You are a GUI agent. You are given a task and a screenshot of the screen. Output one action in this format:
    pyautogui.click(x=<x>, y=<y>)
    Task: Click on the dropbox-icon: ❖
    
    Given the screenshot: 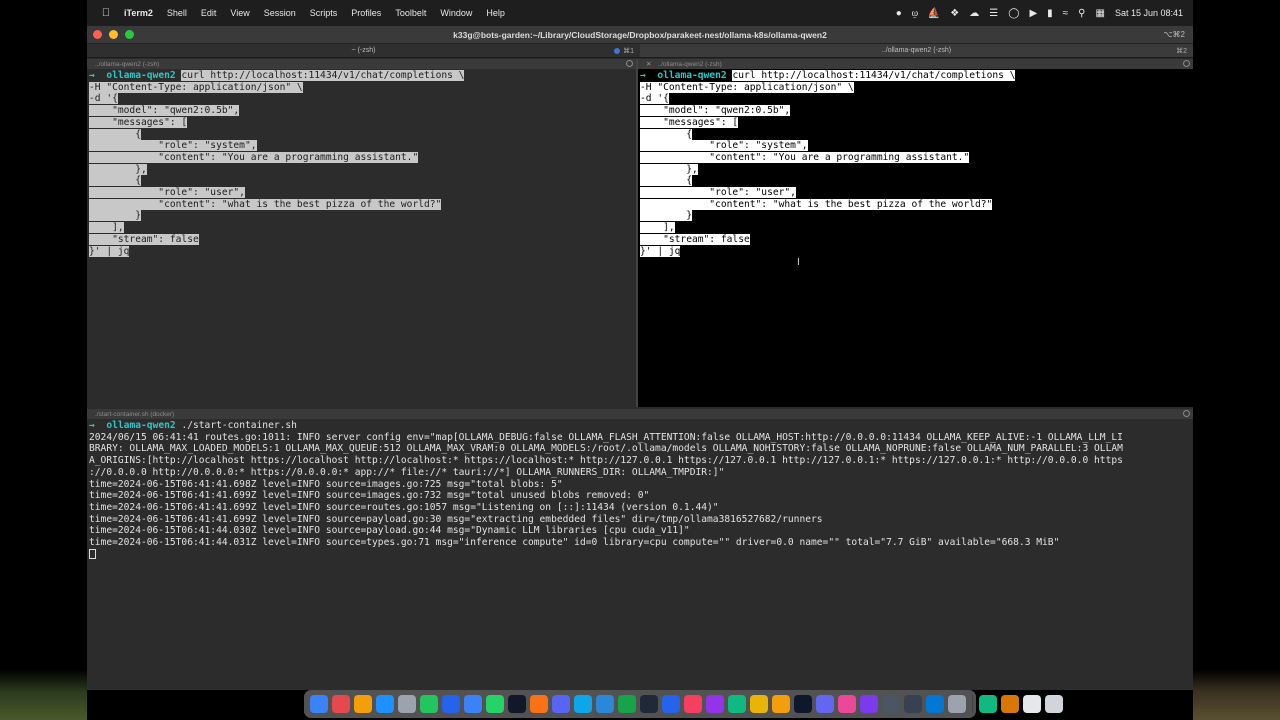 What is the action you would take?
    pyautogui.click(x=954, y=13)
    